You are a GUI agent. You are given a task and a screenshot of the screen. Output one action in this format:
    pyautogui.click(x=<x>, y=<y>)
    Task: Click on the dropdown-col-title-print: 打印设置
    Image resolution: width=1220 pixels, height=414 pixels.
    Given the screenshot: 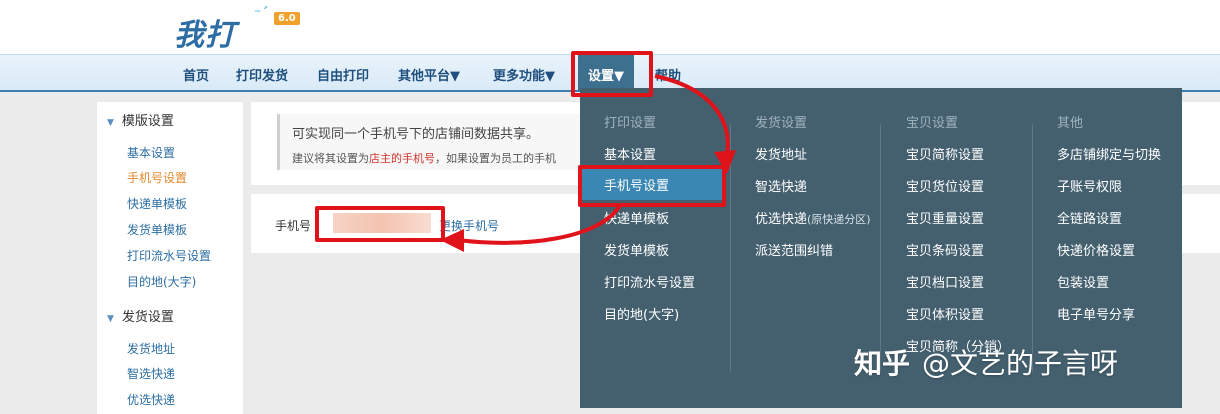 What is the action you would take?
    pyautogui.click(x=630, y=123)
    